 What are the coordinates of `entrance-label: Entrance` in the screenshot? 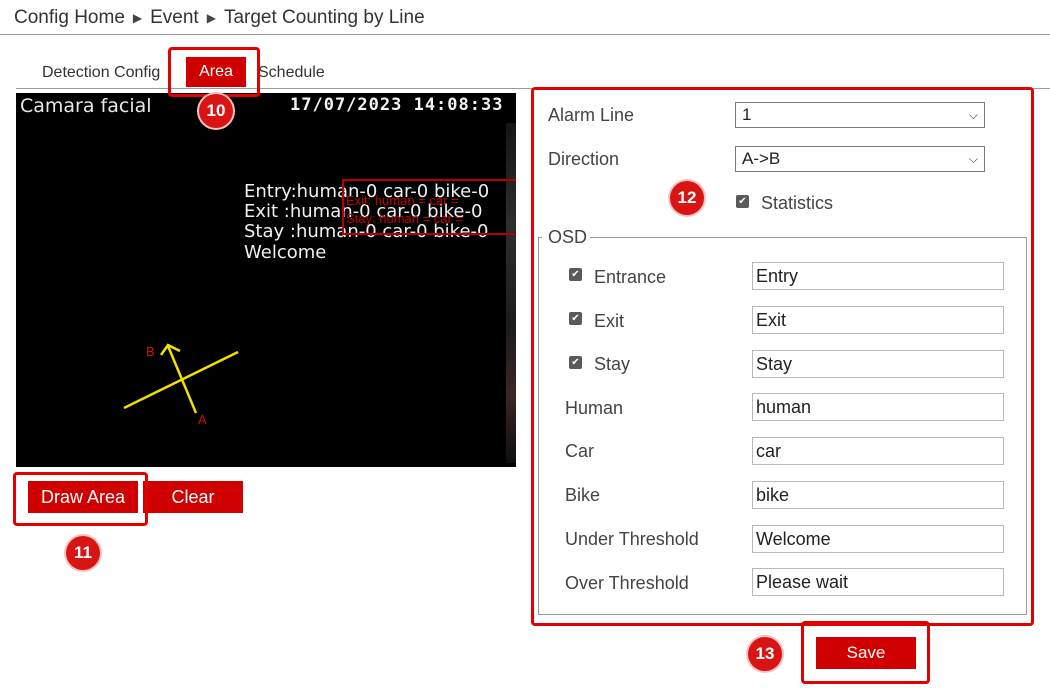 It's located at (630, 277).